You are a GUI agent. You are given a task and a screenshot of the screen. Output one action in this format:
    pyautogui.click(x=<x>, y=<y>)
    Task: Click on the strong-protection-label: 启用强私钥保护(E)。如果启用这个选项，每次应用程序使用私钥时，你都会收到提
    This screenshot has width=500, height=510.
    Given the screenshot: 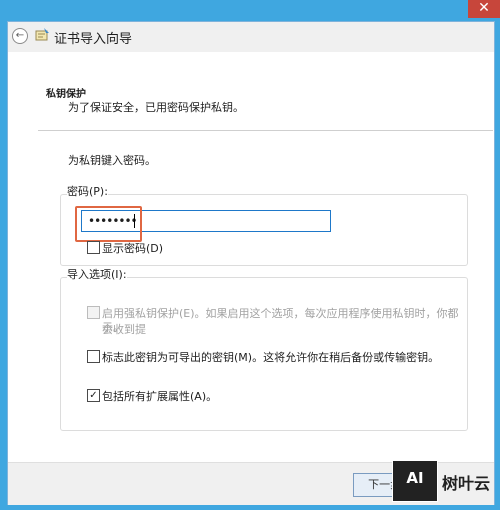 What is the action you would take?
    pyautogui.click(x=280, y=321)
    